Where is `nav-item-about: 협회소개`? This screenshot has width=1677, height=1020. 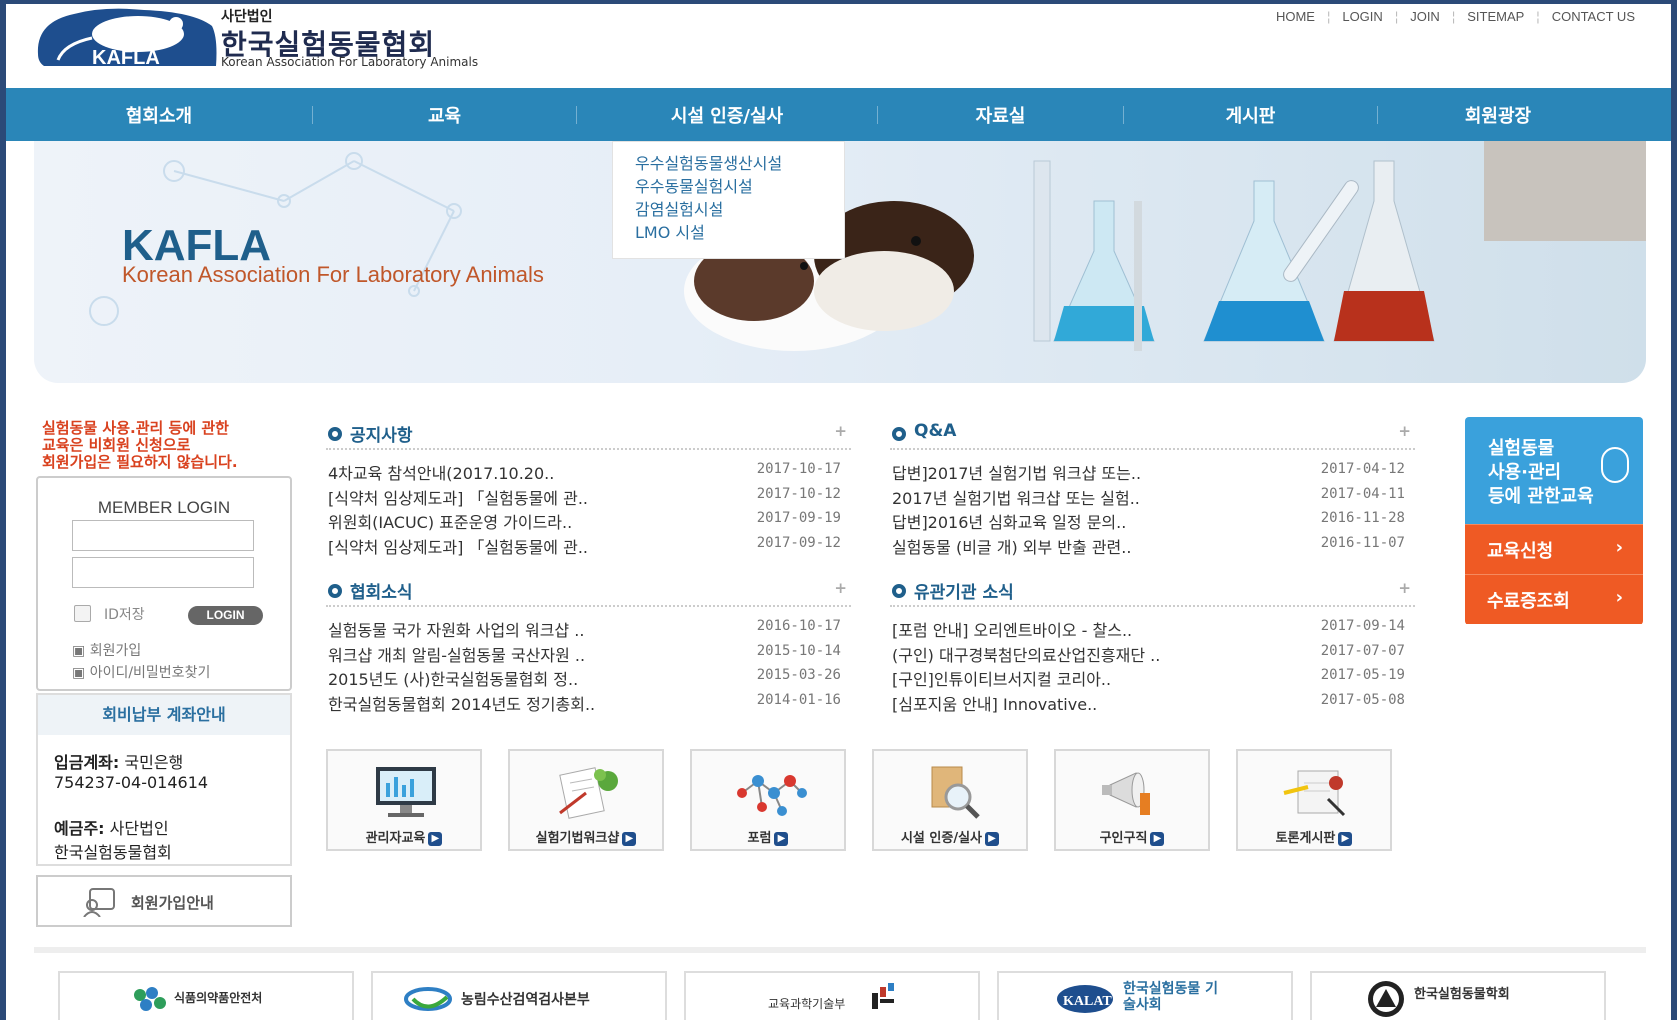 nav-item-about: 협회소개 is located at coordinates (159, 115).